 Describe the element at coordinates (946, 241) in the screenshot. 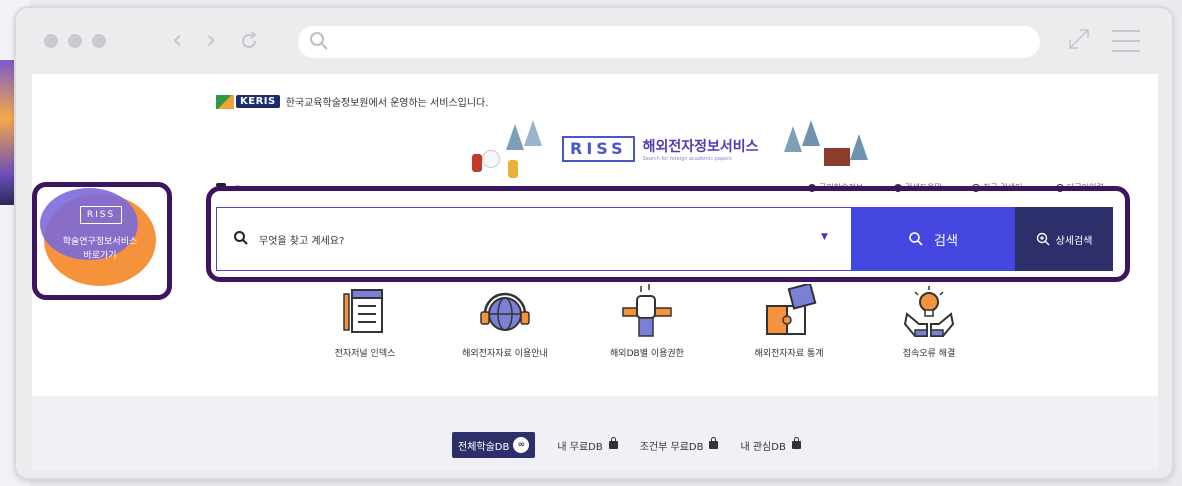

I see `search-button-label: 검색` at that location.